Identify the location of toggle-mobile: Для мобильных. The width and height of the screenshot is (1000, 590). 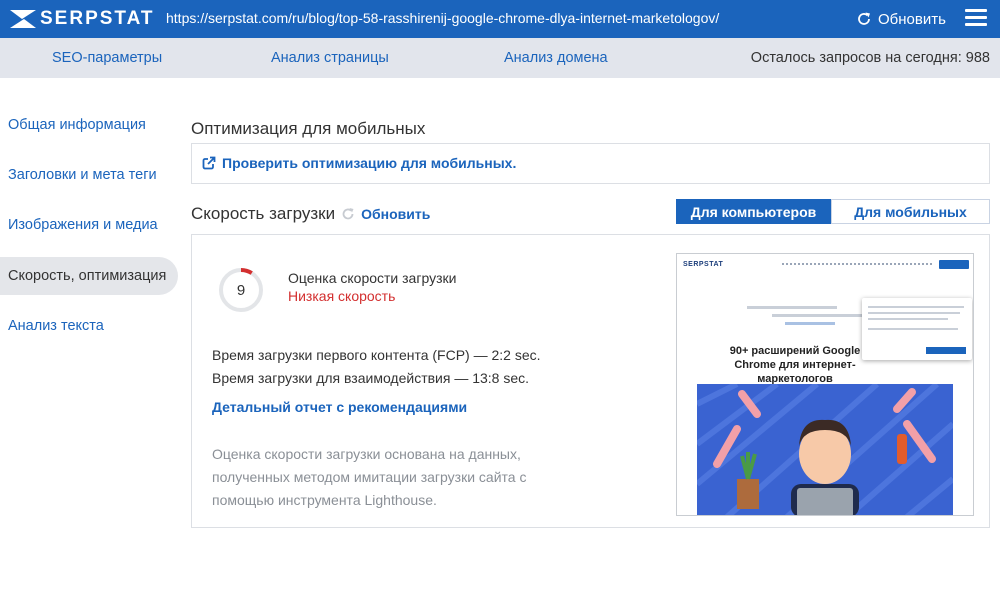
(910, 211).